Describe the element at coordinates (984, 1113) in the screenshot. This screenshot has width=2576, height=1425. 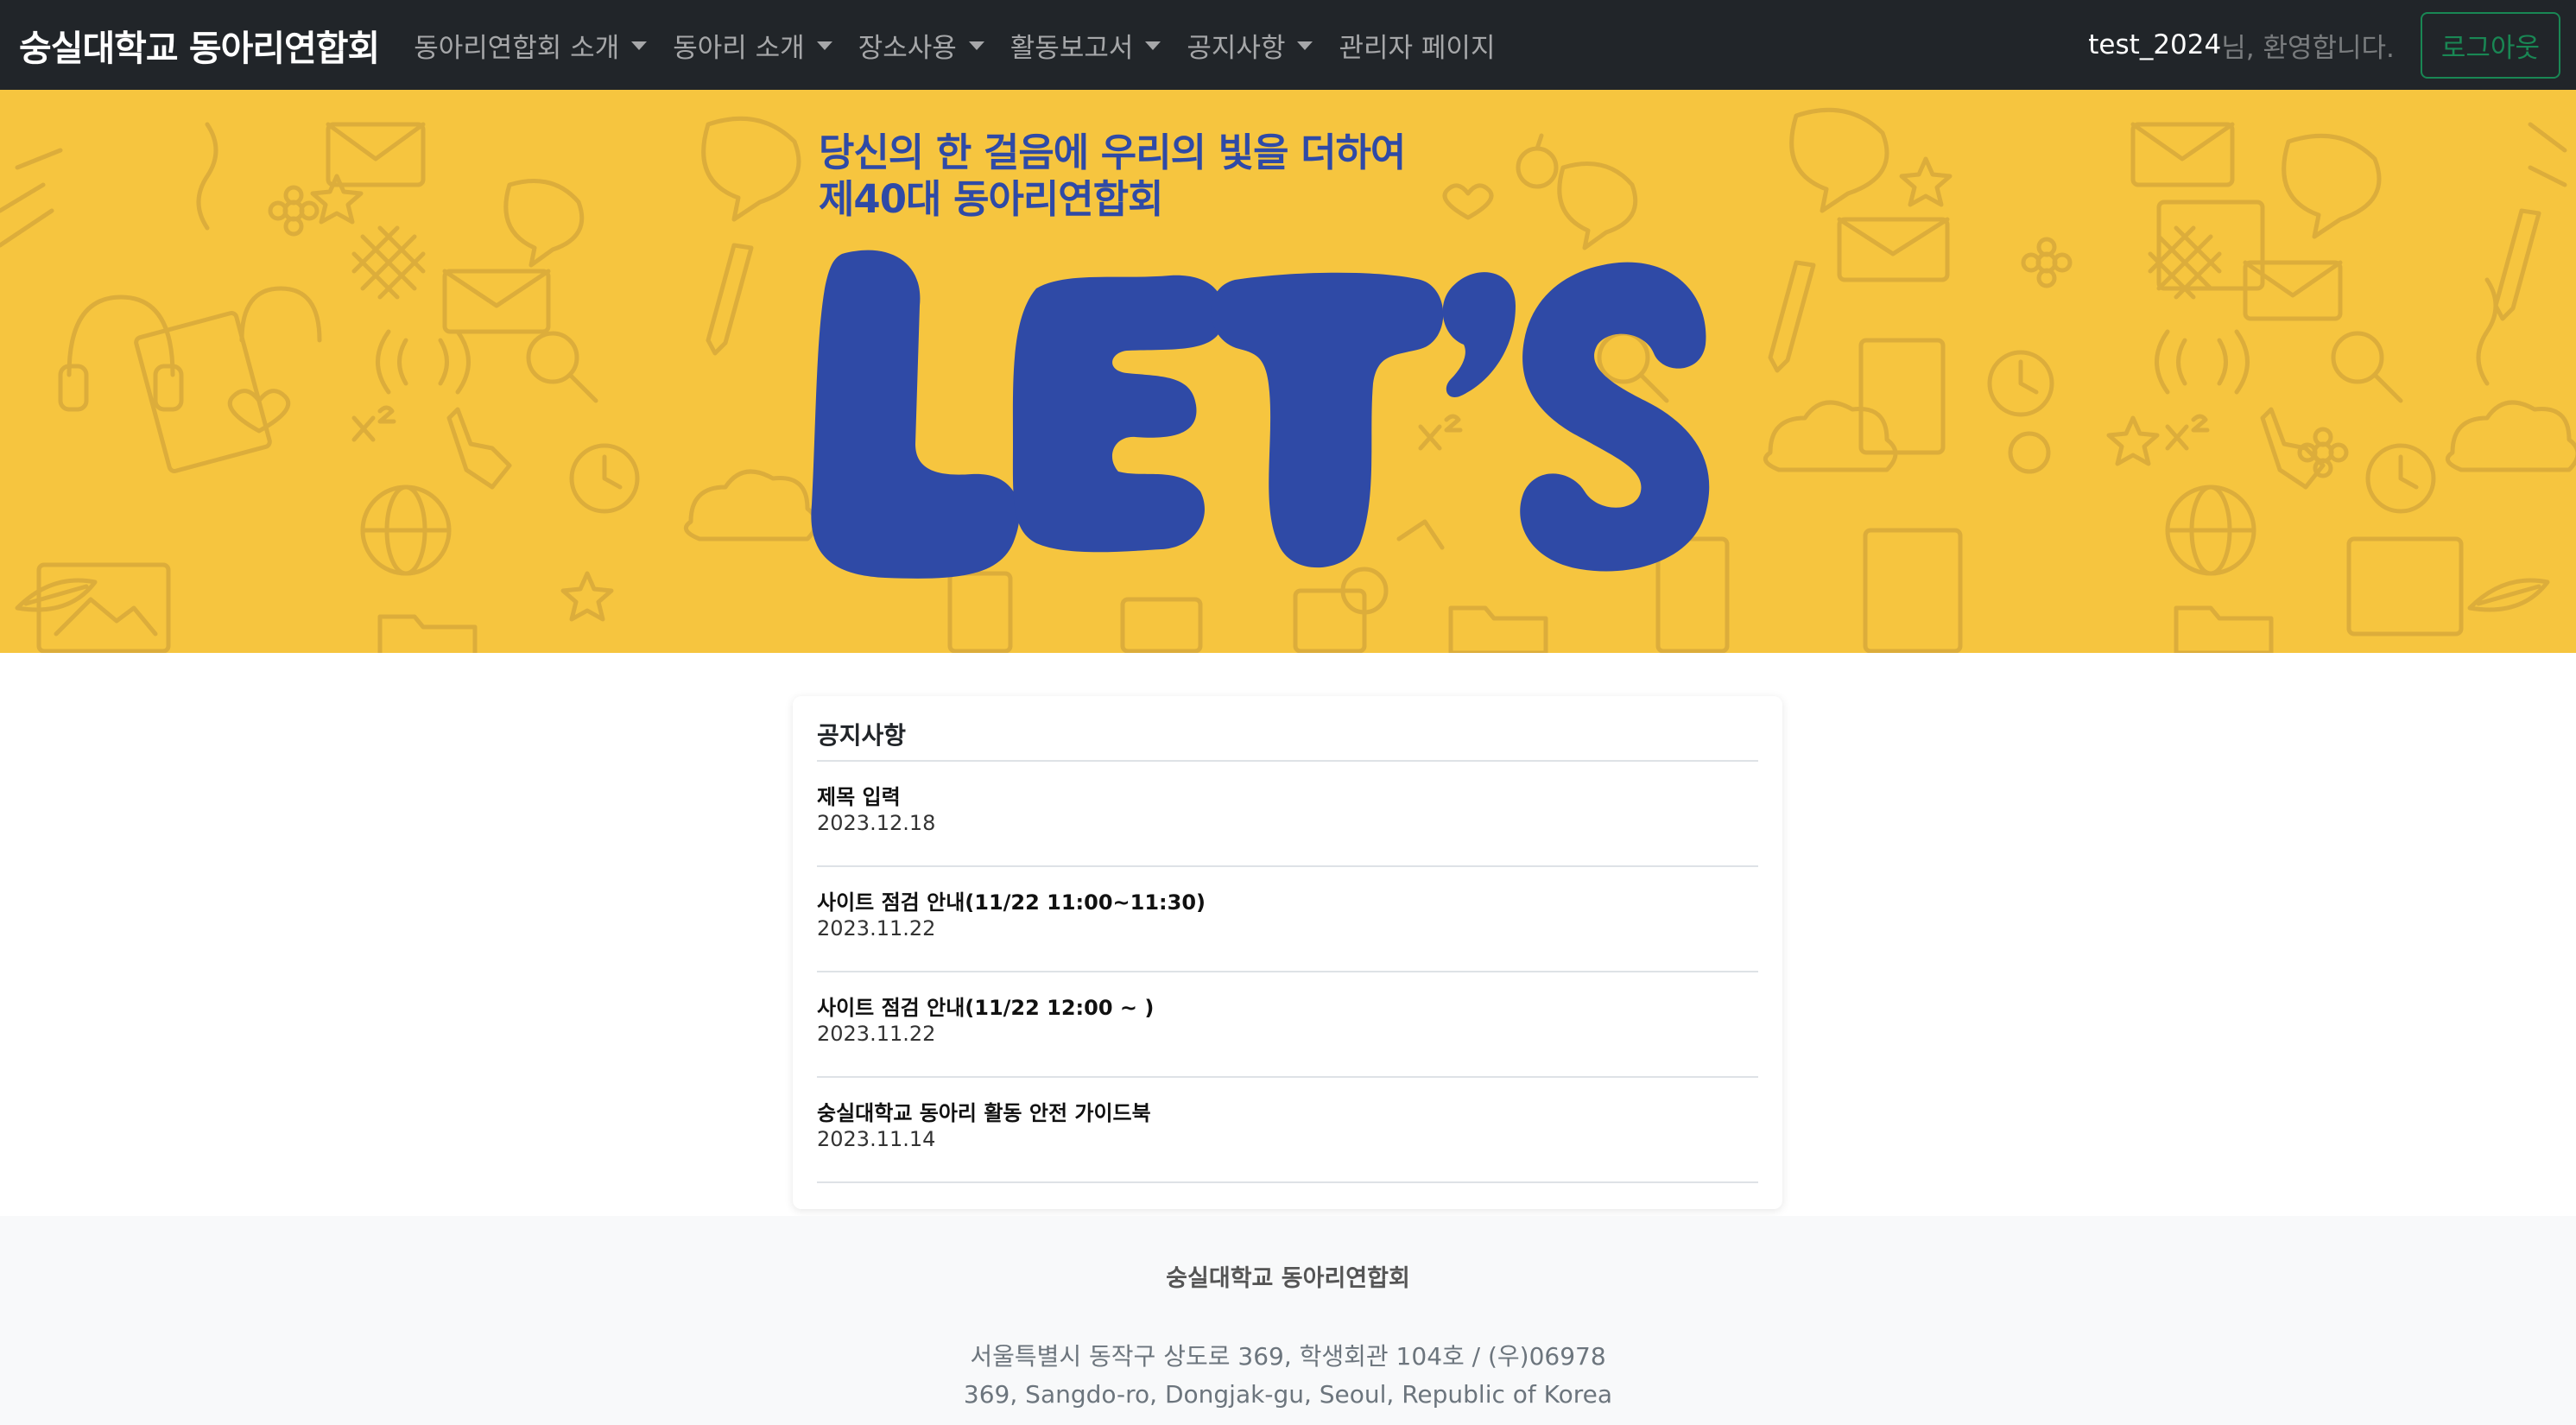
I see `notice-title: 숭실대학교 동아리 활동 안전 가이드북` at that location.